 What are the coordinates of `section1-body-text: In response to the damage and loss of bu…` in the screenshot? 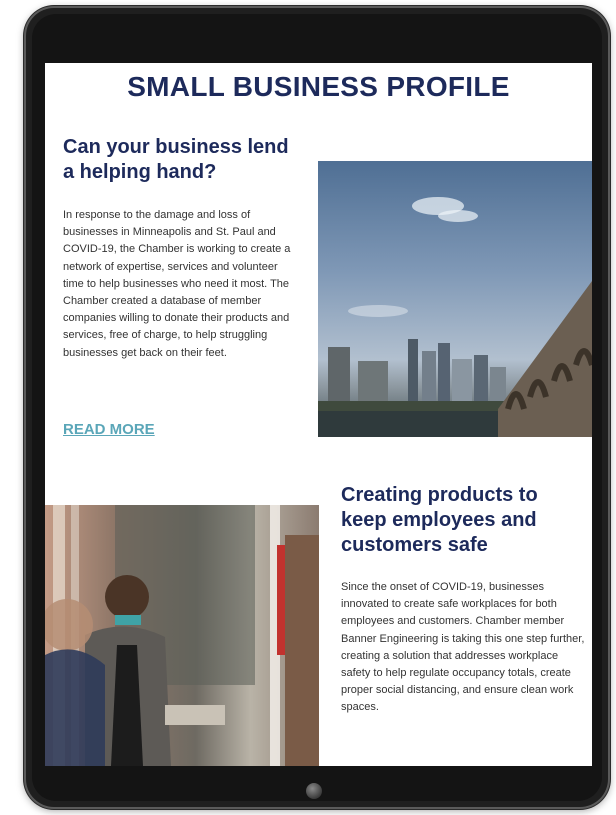 It's located at (177, 284).